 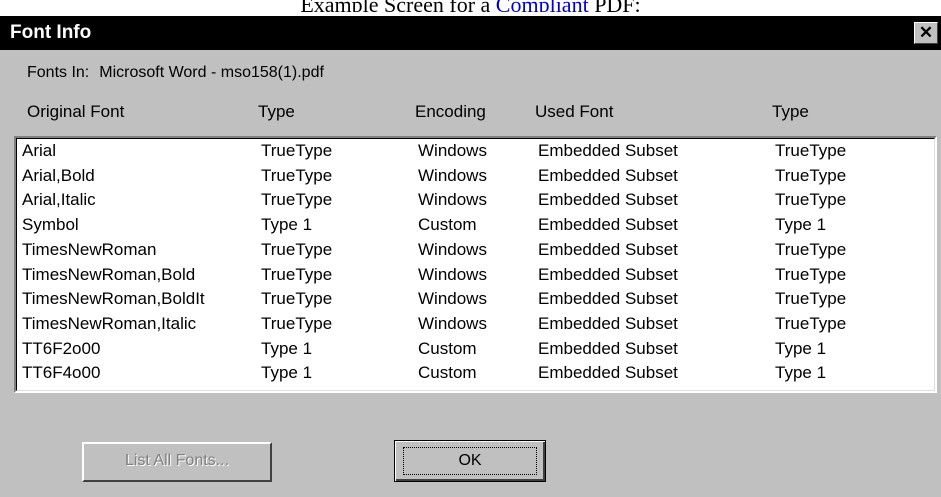 I want to click on fonts-in-value: Microsoft Word - mso158(1).pdf, so click(x=211, y=72).